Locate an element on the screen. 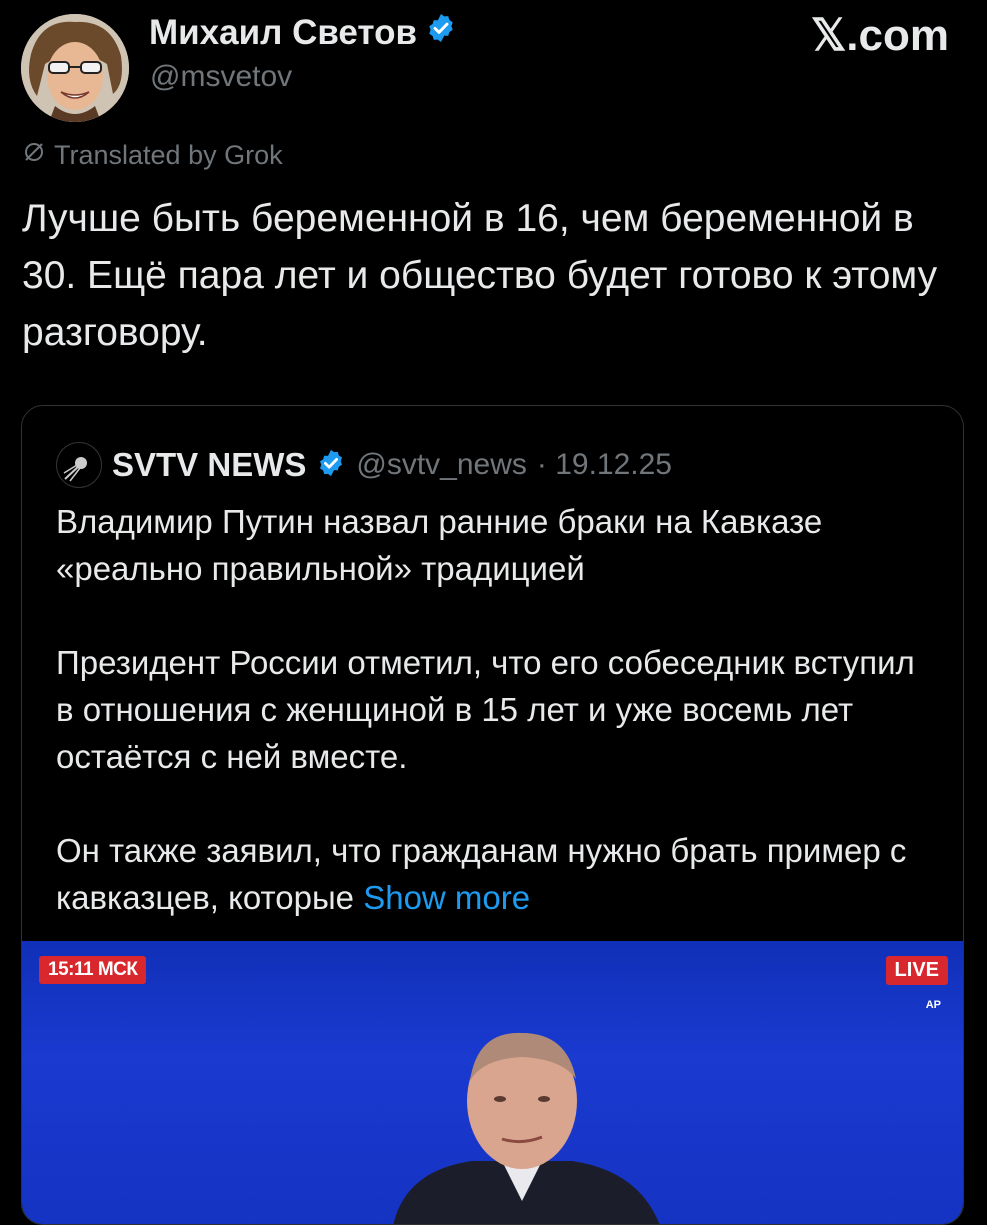 The width and height of the screenshot is (987, 1225). quote-author-name: SVTV NEWS is located at coordinates (209, 465).